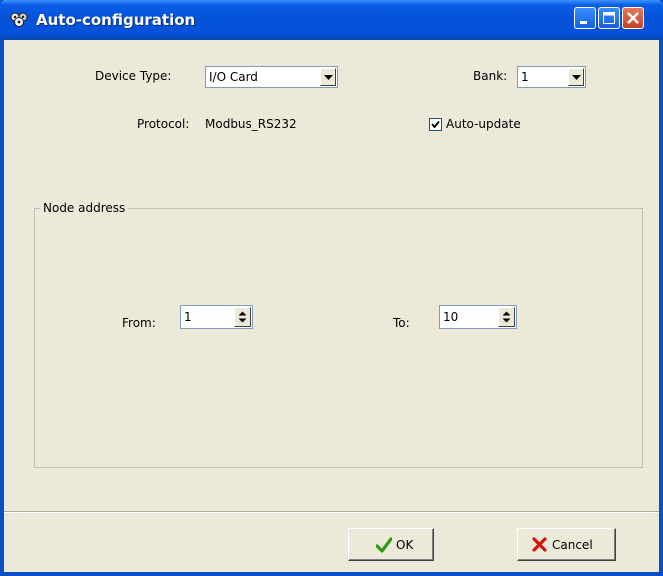  What do you see at coordinates (331, 512) in the screenshot?
I see `footer-separator-highlight` at bounding box center [331, 512].